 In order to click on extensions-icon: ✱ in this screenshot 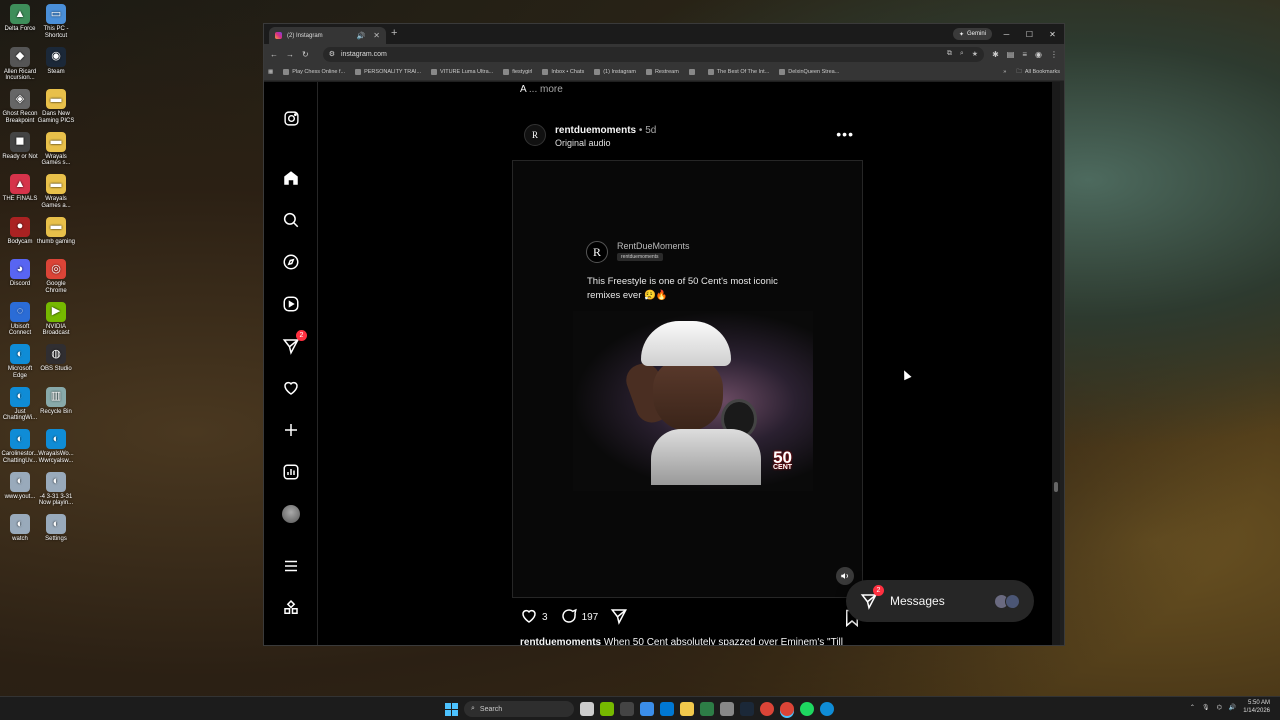, I will do `click(995, 54)`.